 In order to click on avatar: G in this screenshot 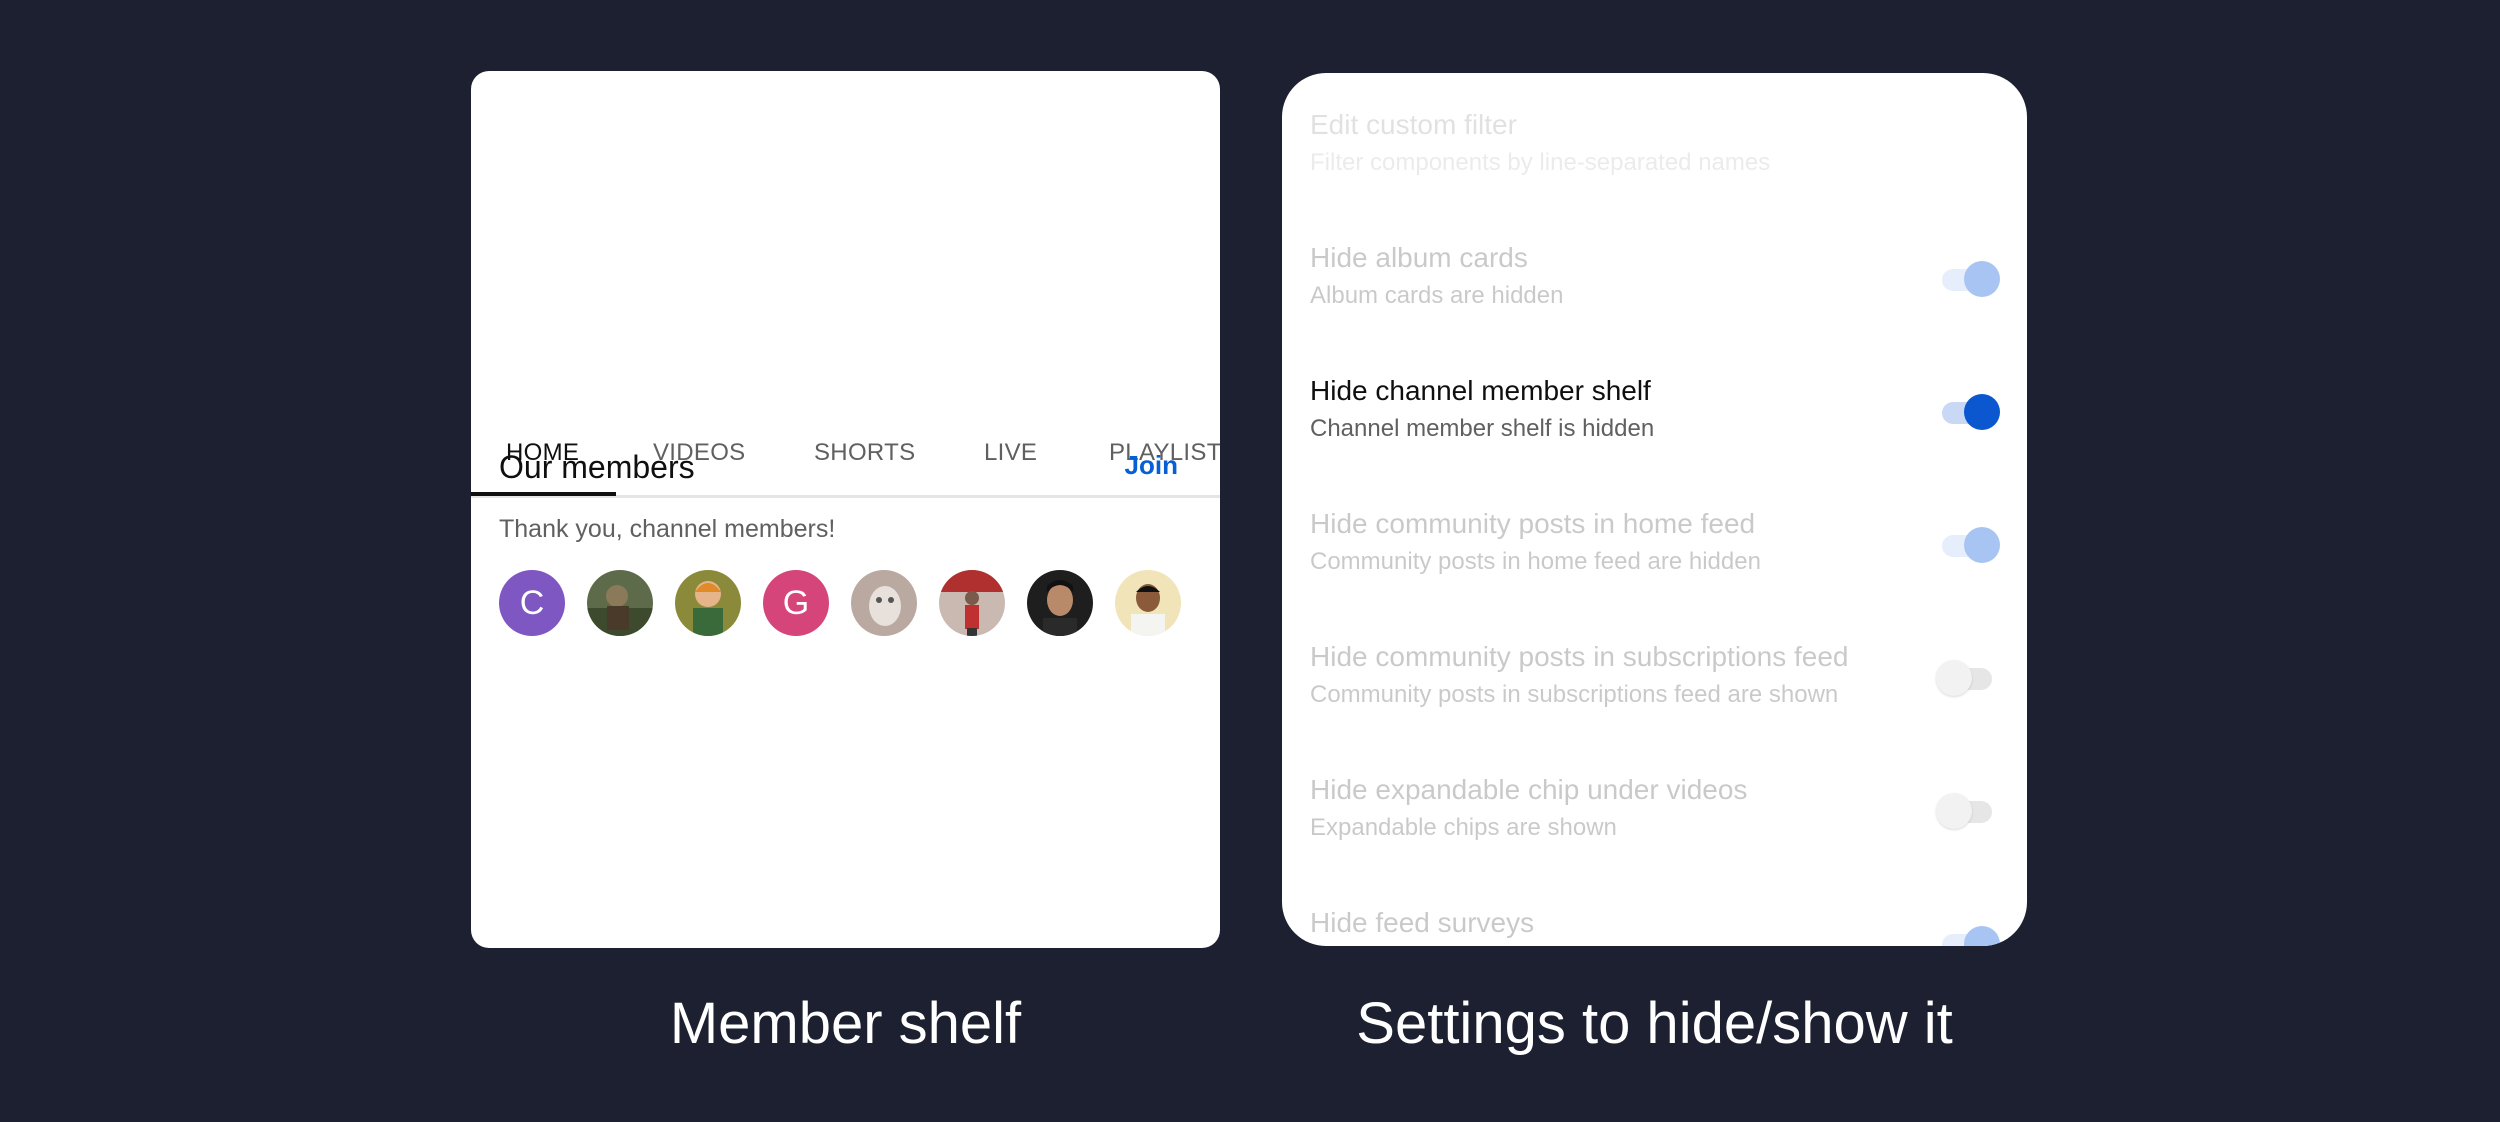, I will do `click(796, 603)`.